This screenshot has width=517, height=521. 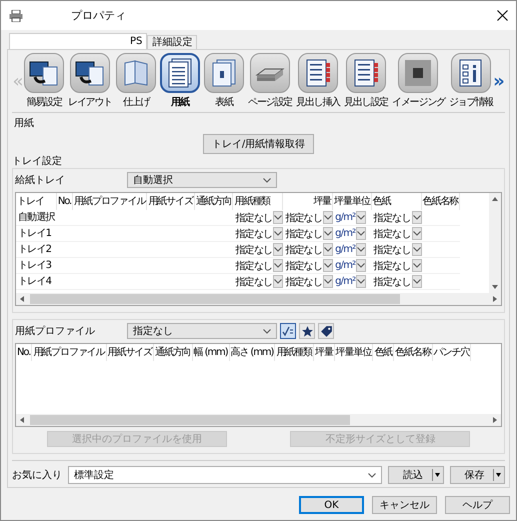 I want to click on fetch-tray-info-button: トレイ/用紙情報取得, so click(x=258, y=144).